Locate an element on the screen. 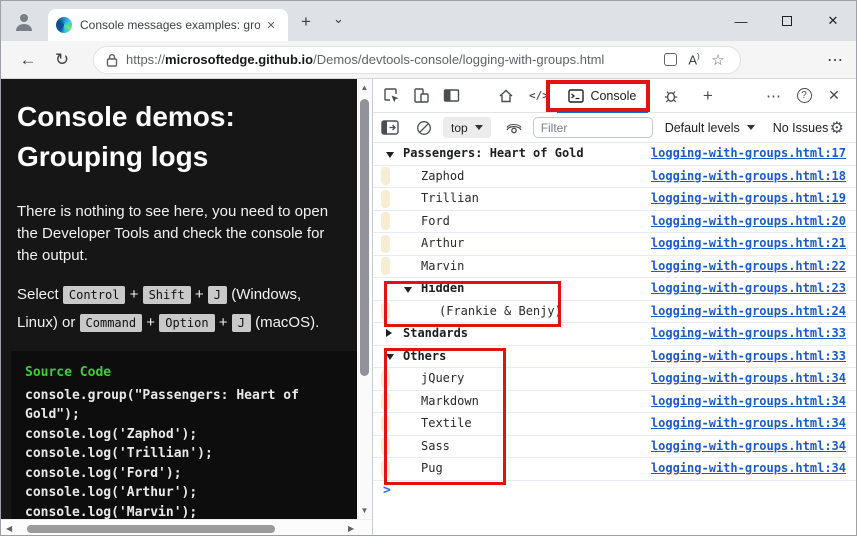 The image size is (857, 536). console-message-row: Trillian logging-with-groups.html:19 is located at coordinates (614, 199).